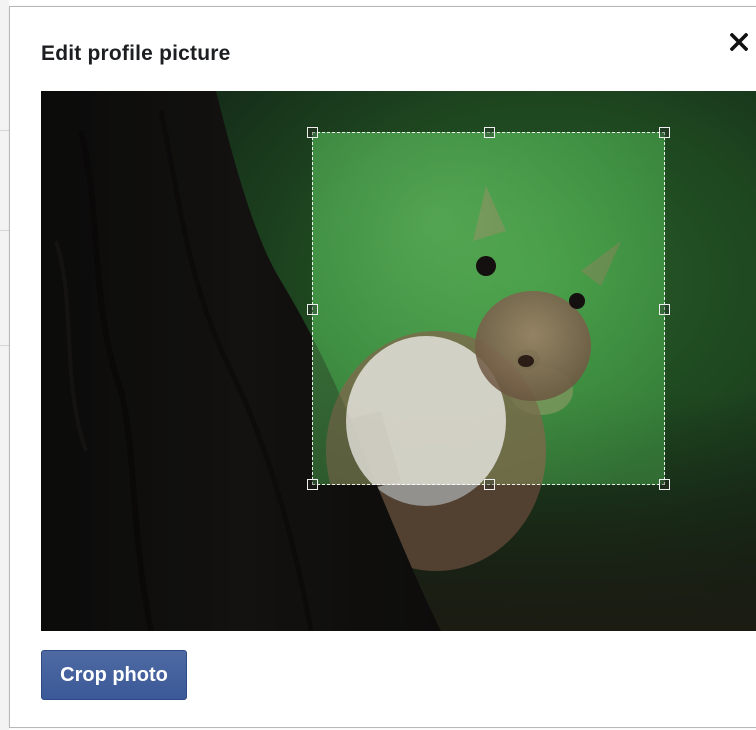 The height and width of the screenshot is (730, 756). What do you see at coordinates (136, 53) in the screenshot?
I see `dialog-title: Edit profile picture` at bounding box center [136, 53].